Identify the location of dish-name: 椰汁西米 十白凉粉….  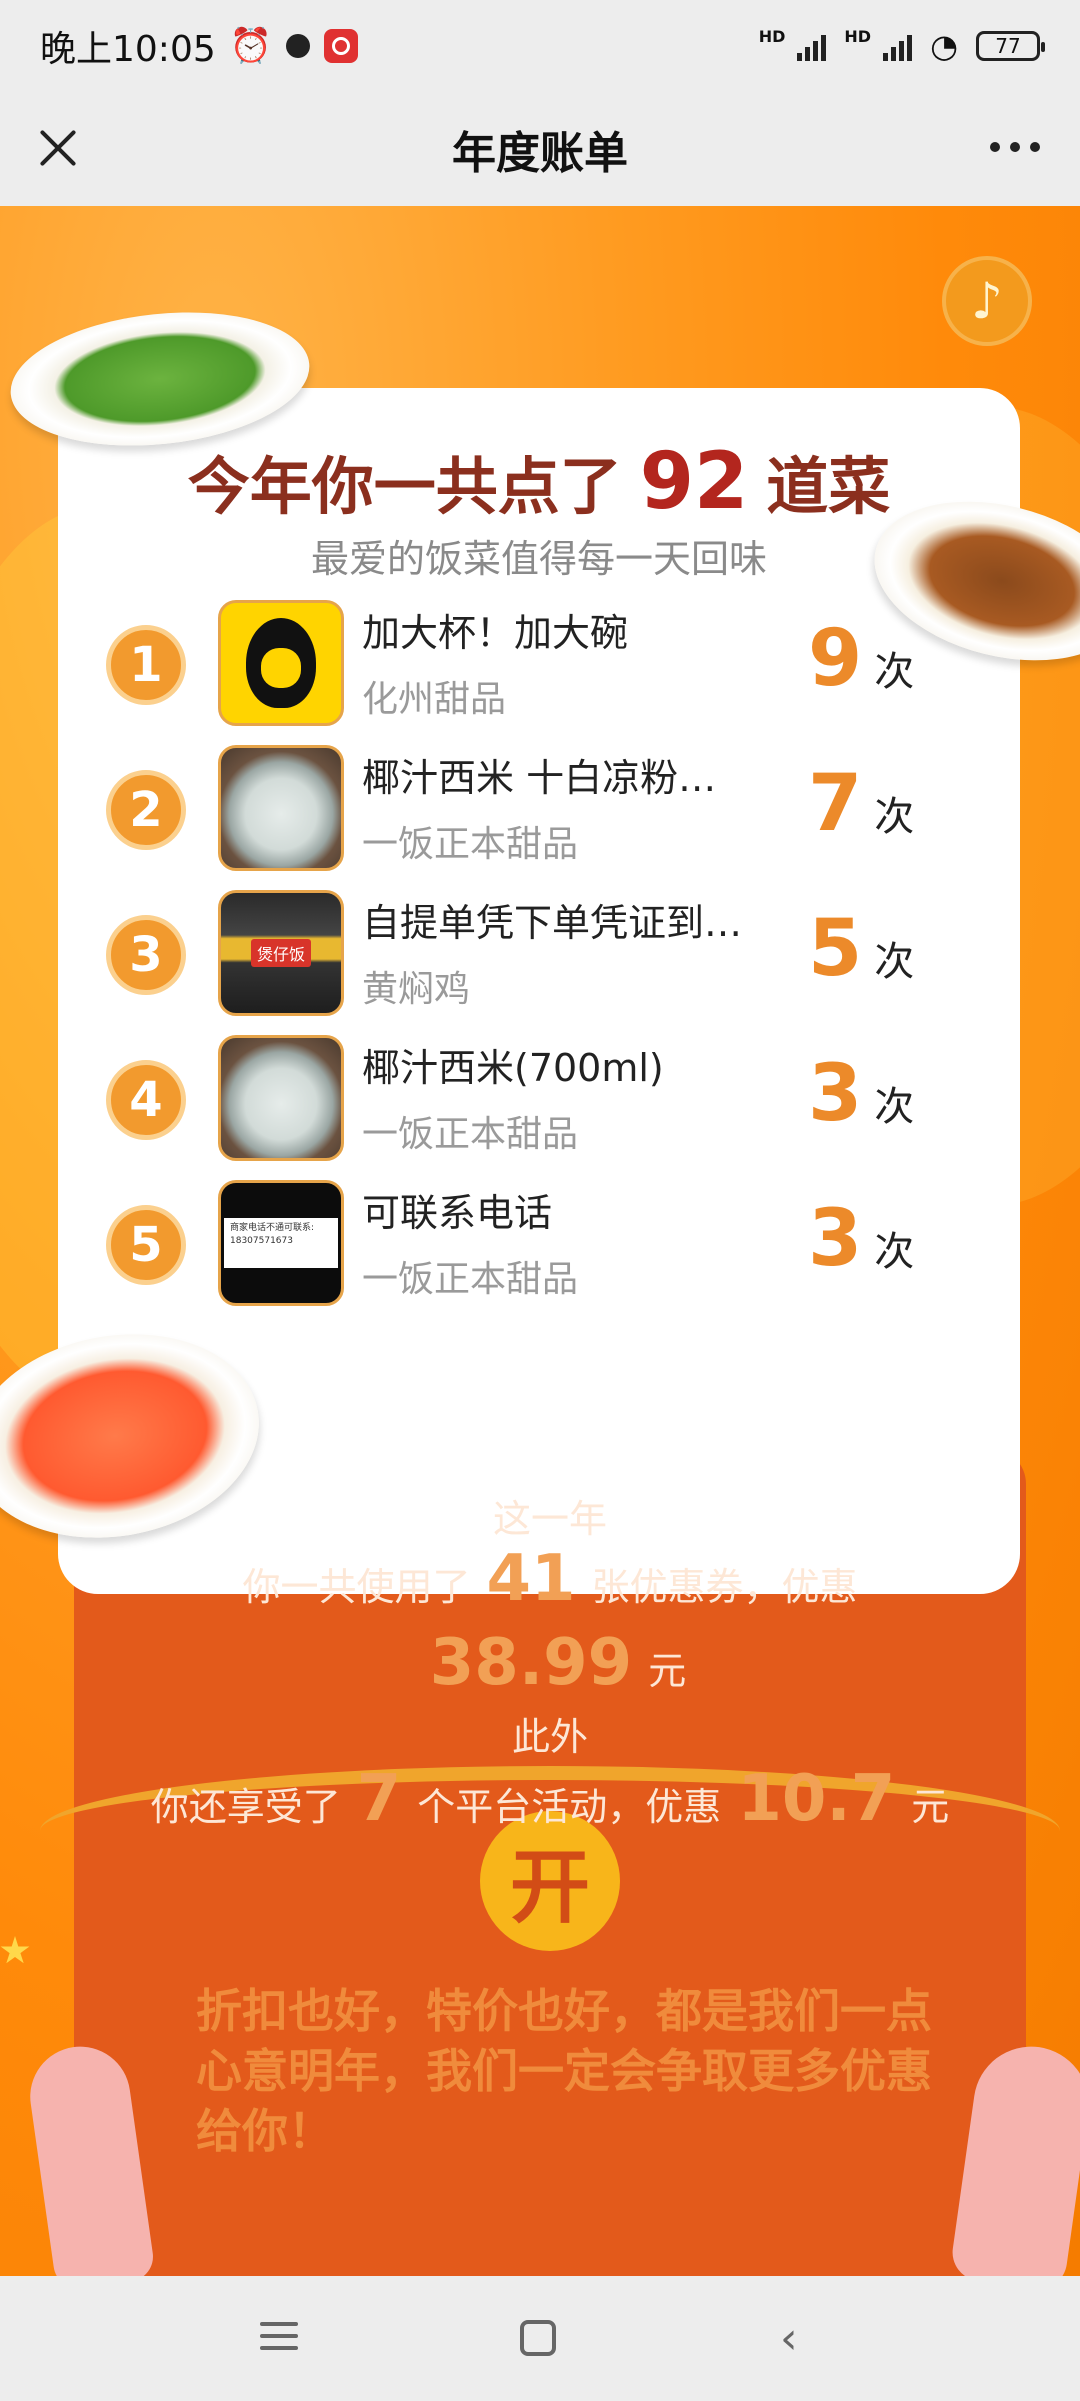
(539, 778).